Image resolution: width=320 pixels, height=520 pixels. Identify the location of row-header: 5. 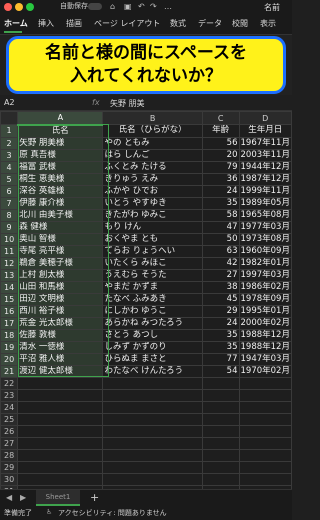
(9, 179).